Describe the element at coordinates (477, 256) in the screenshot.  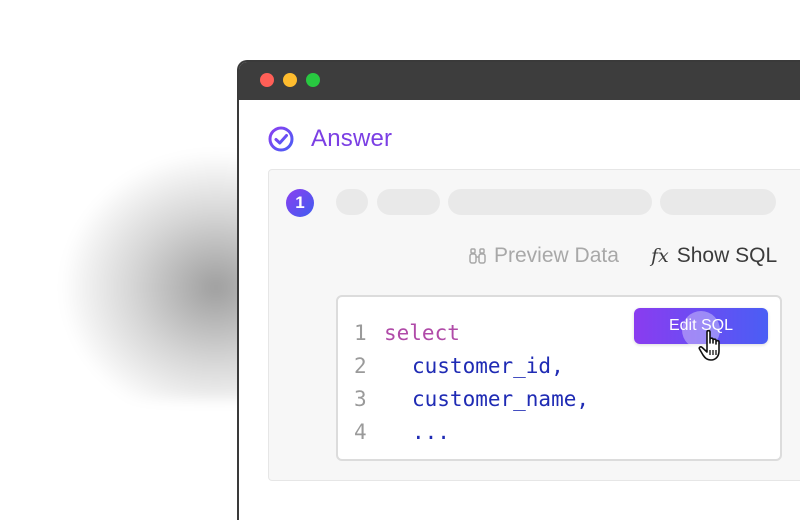
I see `binoculars-icon` at that location.